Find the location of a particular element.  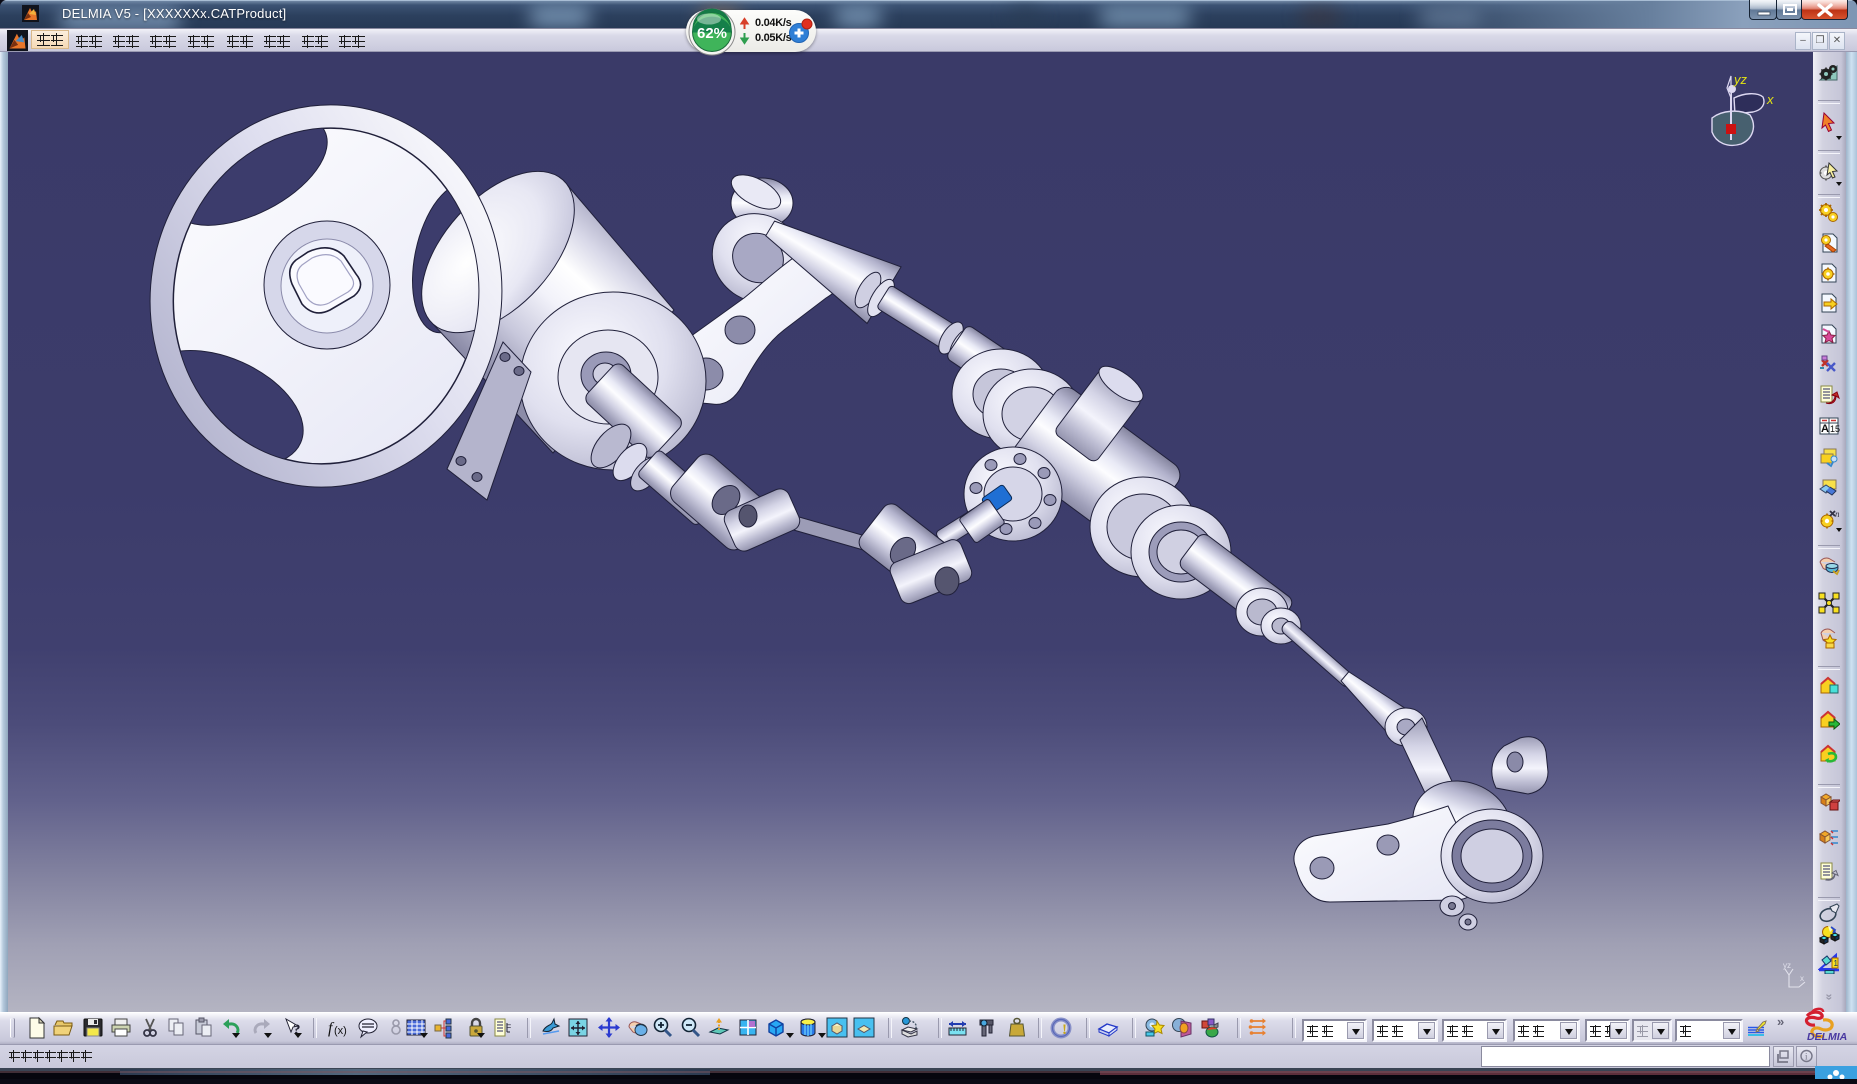

svg-text: A is located at coordinates (1825, 429).